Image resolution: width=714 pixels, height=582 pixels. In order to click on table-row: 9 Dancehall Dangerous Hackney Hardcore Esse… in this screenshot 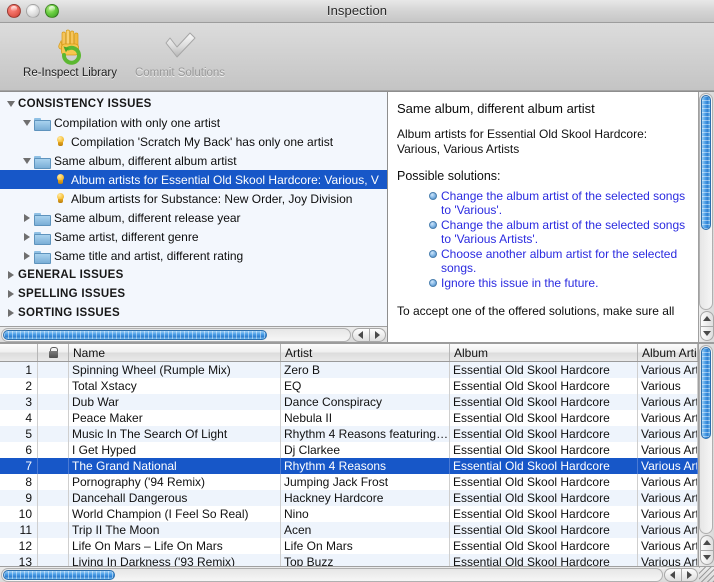, I will do `click(349, 498)`.